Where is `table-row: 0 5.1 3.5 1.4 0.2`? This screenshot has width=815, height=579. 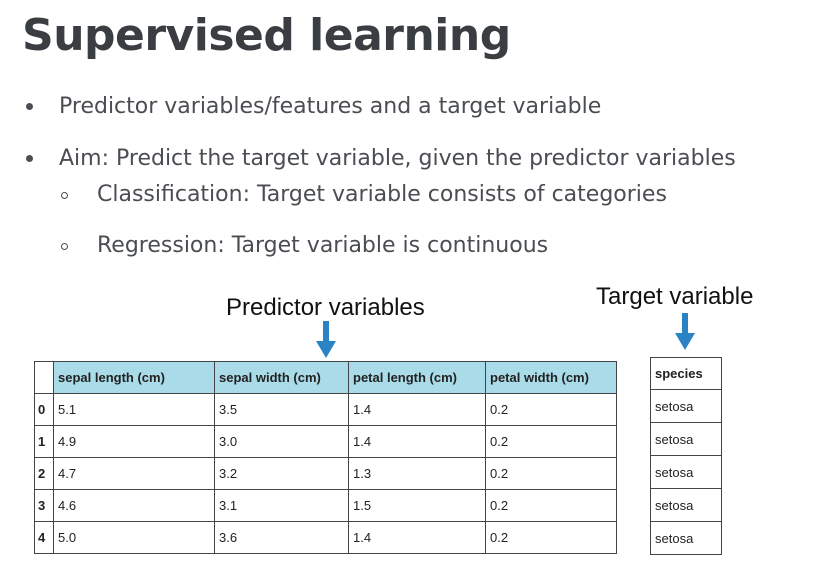
table-row: 0 5.1 3.5 1.4 0.2 is located at coordinates (325, 409).